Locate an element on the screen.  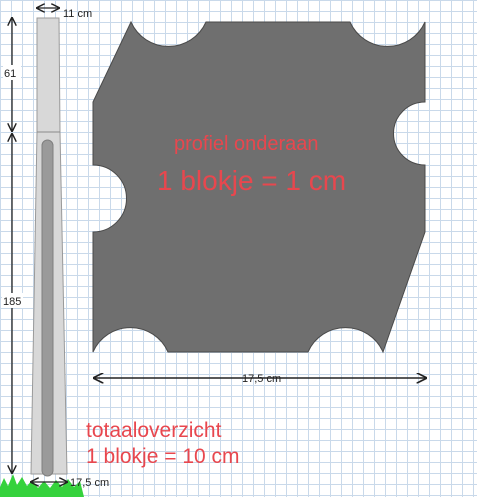
bottom-width-label: 17,5 cm is located at coordinates (89, 483).